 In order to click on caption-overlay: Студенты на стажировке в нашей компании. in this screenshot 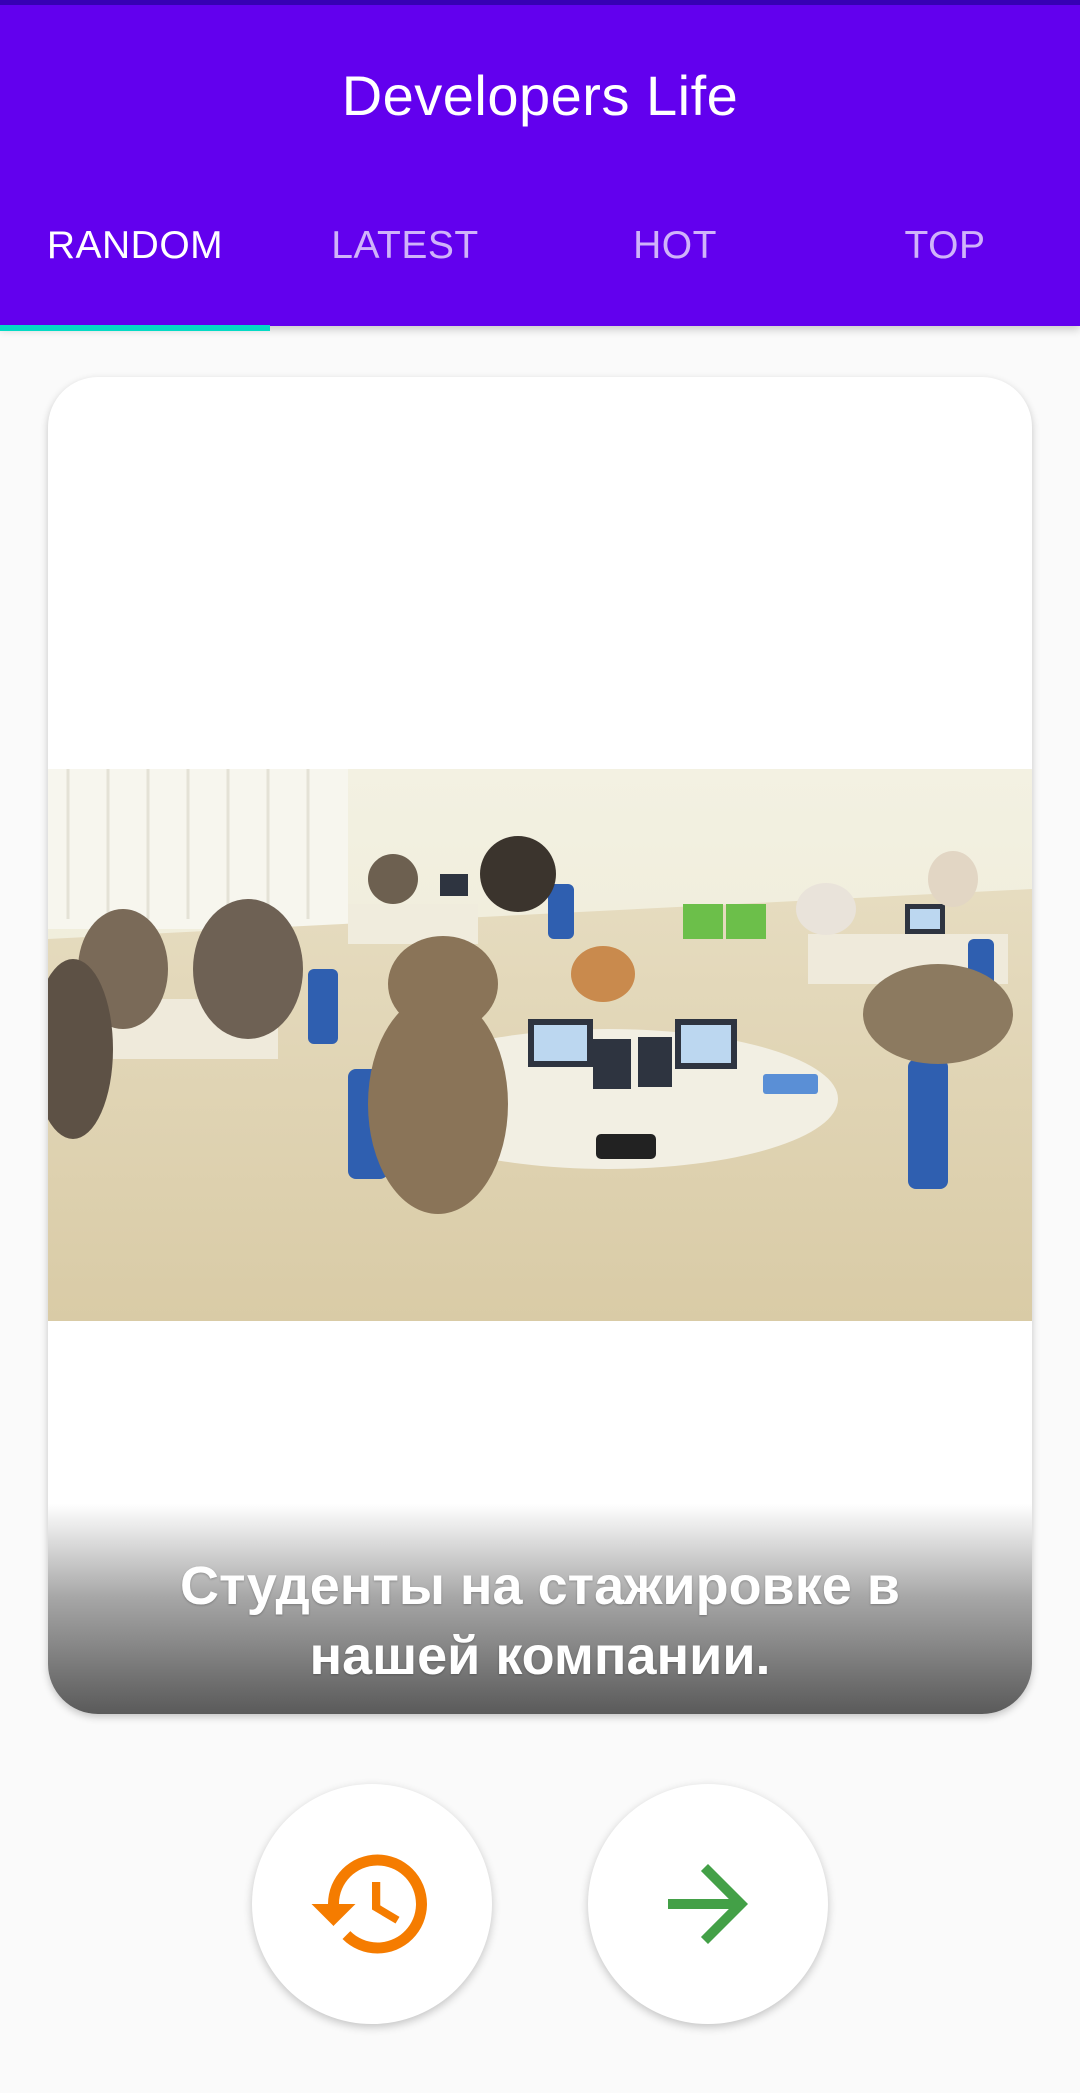, I will do `click(540, 1609)`.